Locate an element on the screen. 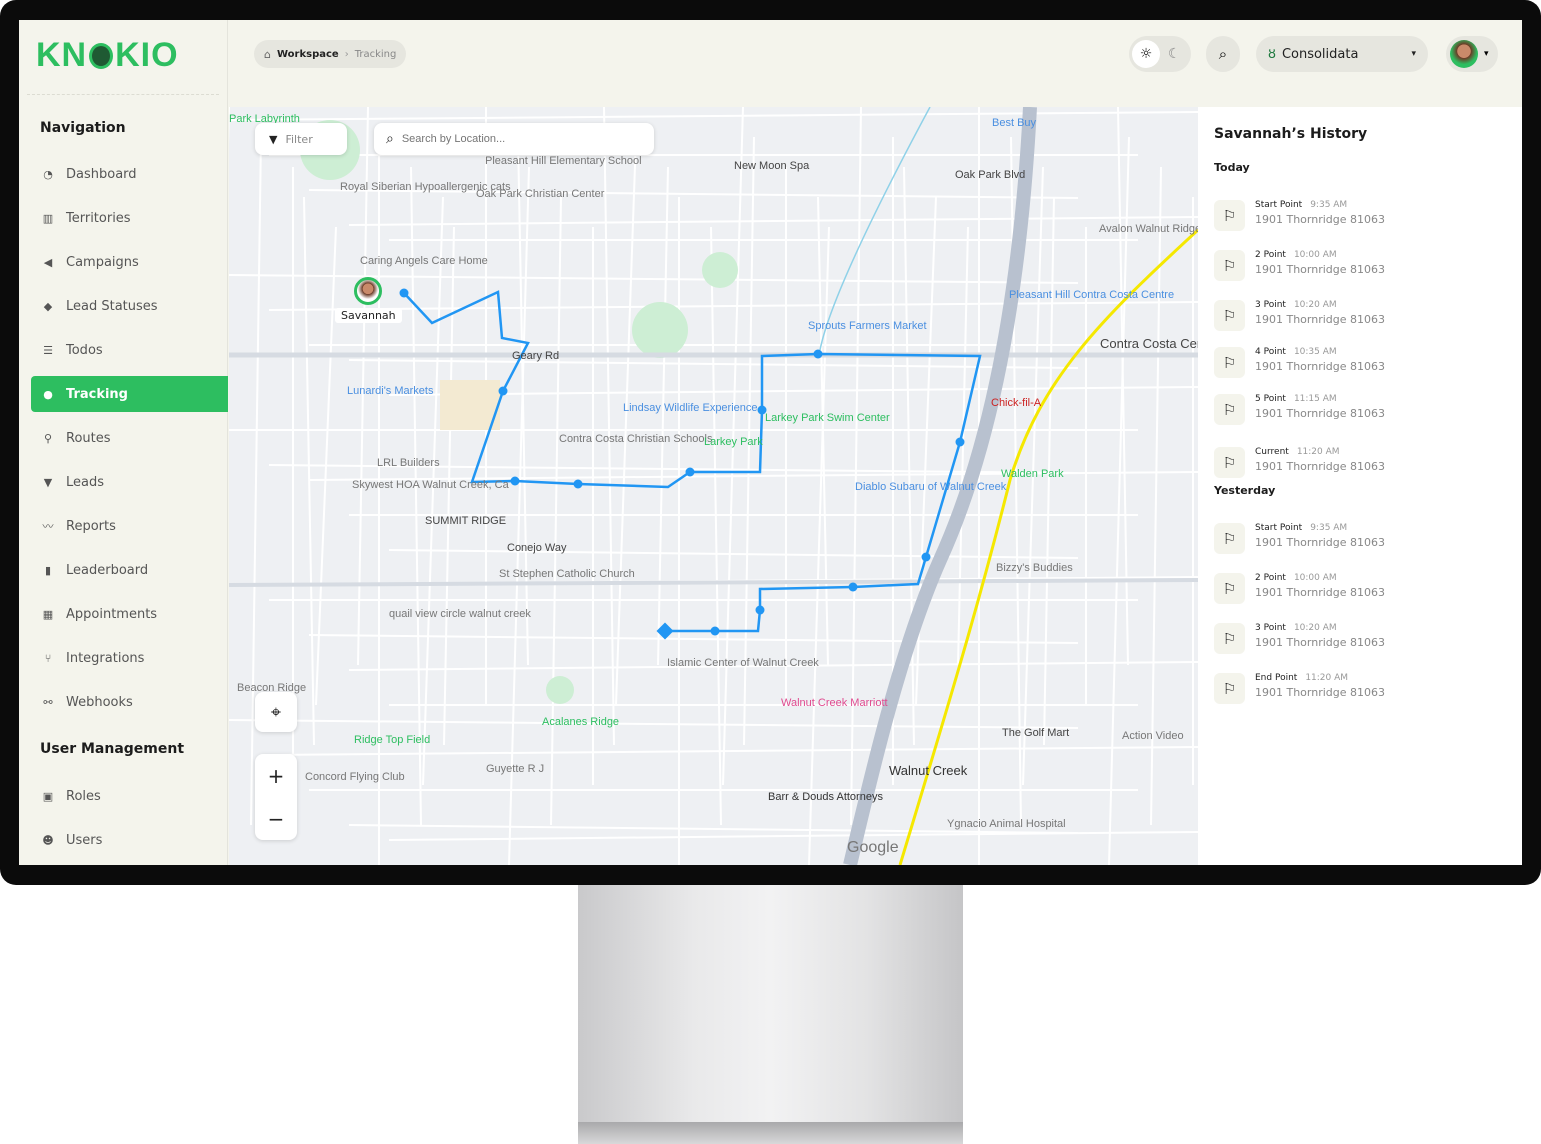 The width and height of the screenshot is (1541, 1144). webhooks-icon: ⚯ is located at coordinates (48, 702).